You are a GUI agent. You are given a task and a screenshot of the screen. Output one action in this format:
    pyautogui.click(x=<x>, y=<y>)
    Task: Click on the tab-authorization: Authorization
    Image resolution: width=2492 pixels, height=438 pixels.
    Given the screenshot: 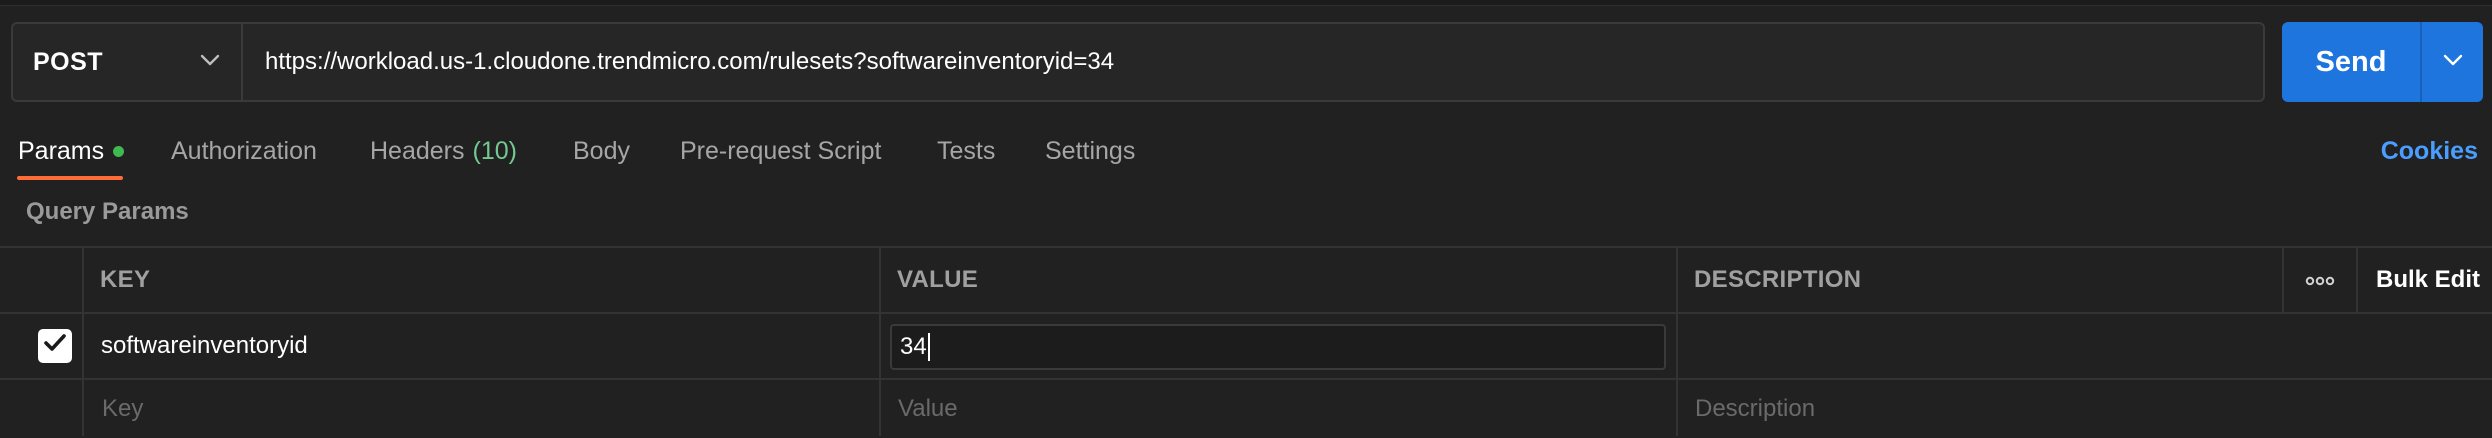 What is the action you would take?
    pyautogui.click(x=244, y=151)
    